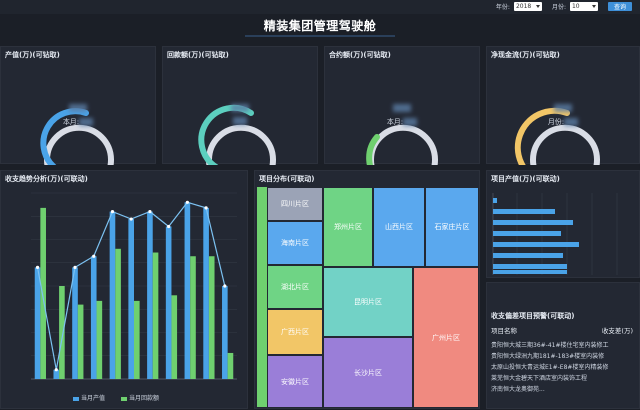  I want to click on table-row: 莱芜恒大金碧天下酒店室内装饰工程, so click(562, 378).